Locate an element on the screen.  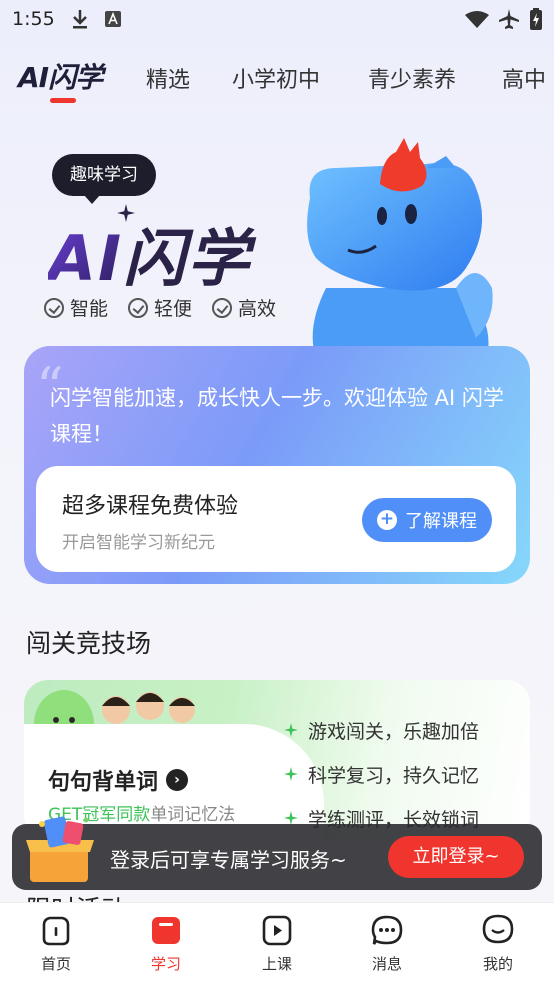
nav-messages: 消息 is located at coordinates (387, 943).